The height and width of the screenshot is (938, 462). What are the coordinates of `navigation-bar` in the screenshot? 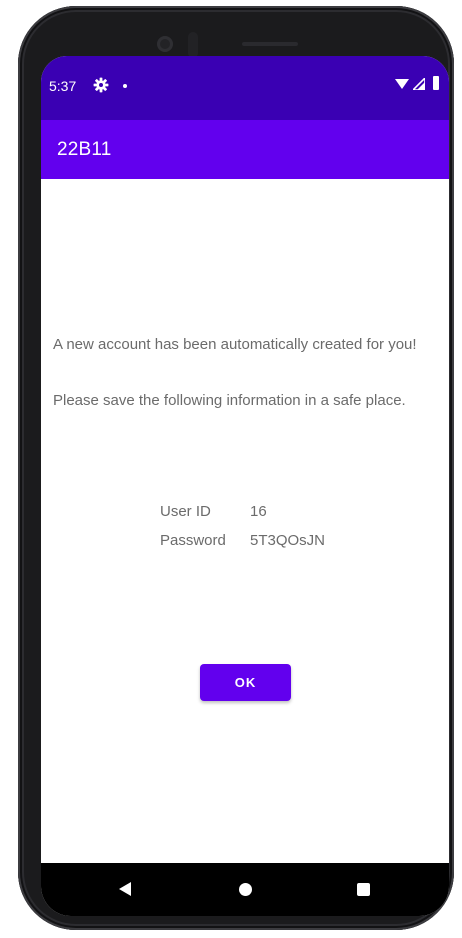 It's located at (245, 889).